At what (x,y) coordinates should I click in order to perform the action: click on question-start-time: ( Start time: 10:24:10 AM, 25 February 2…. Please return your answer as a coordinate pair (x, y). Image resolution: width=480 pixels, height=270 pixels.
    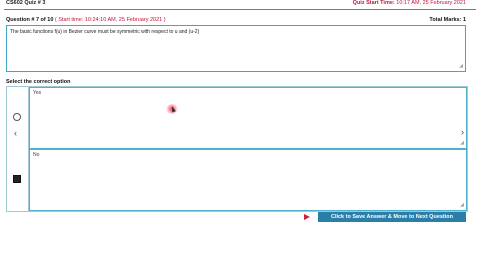
    Looking at the image, I should click on (110, 20).